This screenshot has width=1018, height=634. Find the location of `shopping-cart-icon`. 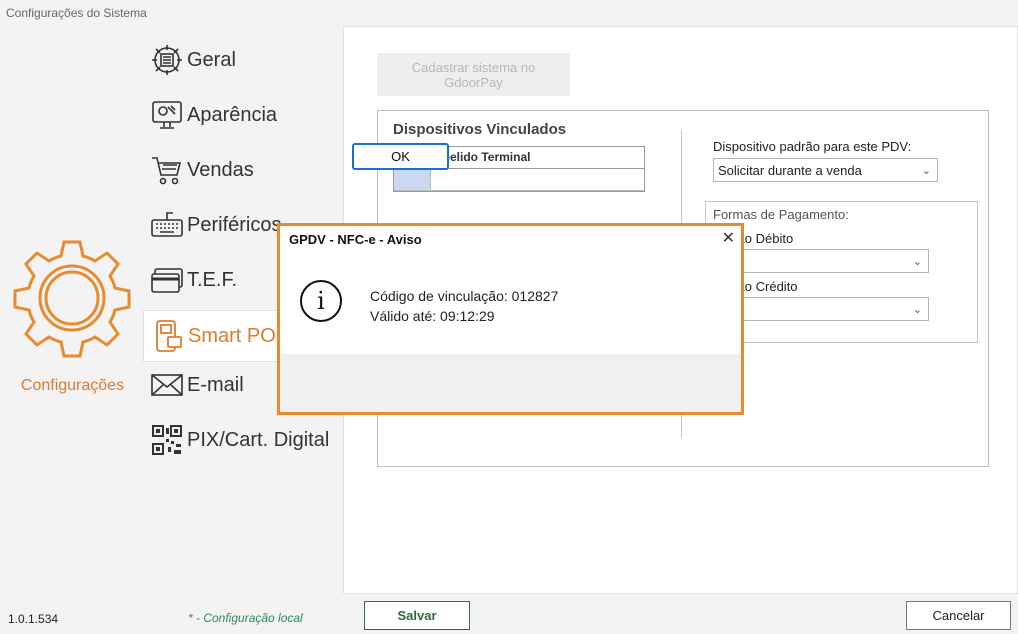

shopping-cart-icon is located at coordinates (167, 170).